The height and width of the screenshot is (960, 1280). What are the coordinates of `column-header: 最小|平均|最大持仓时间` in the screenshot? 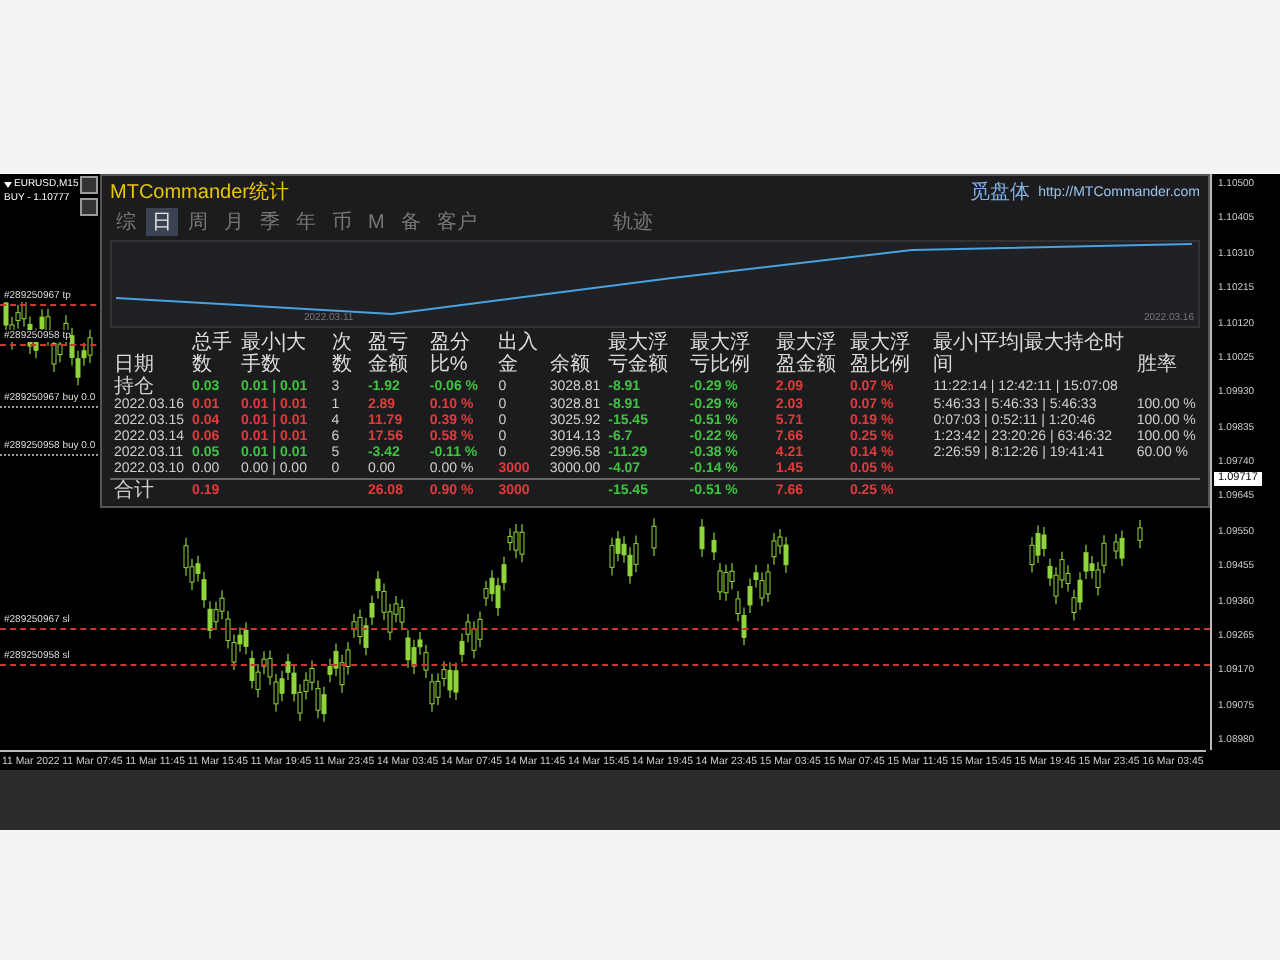 It's located at (1028, 354).